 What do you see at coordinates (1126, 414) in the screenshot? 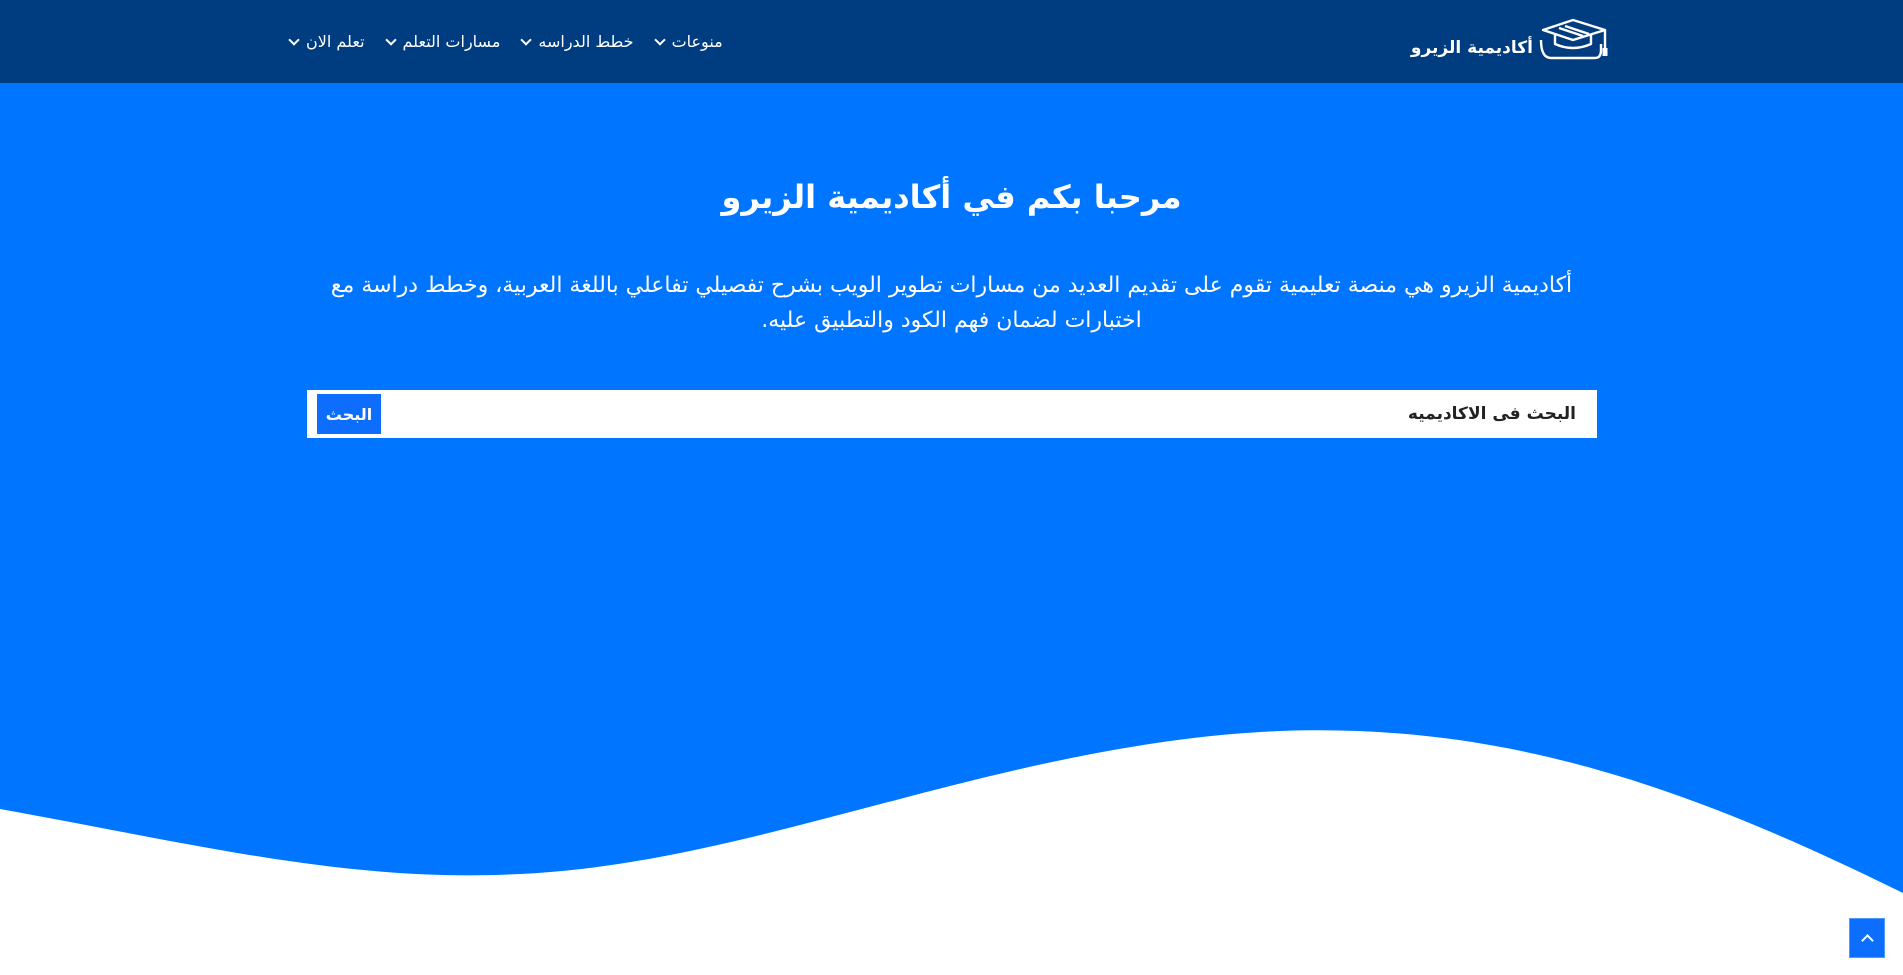
I see `search-input` at bounding box center [1126, 414].